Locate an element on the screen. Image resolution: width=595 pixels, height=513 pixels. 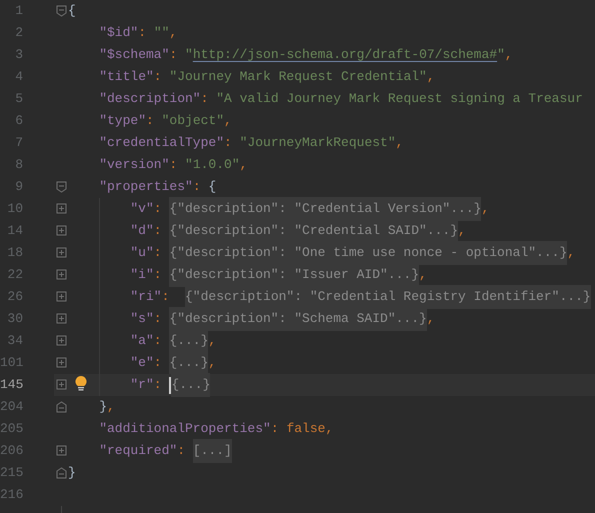
json-key: "version" is located at coordinates (134, 165).